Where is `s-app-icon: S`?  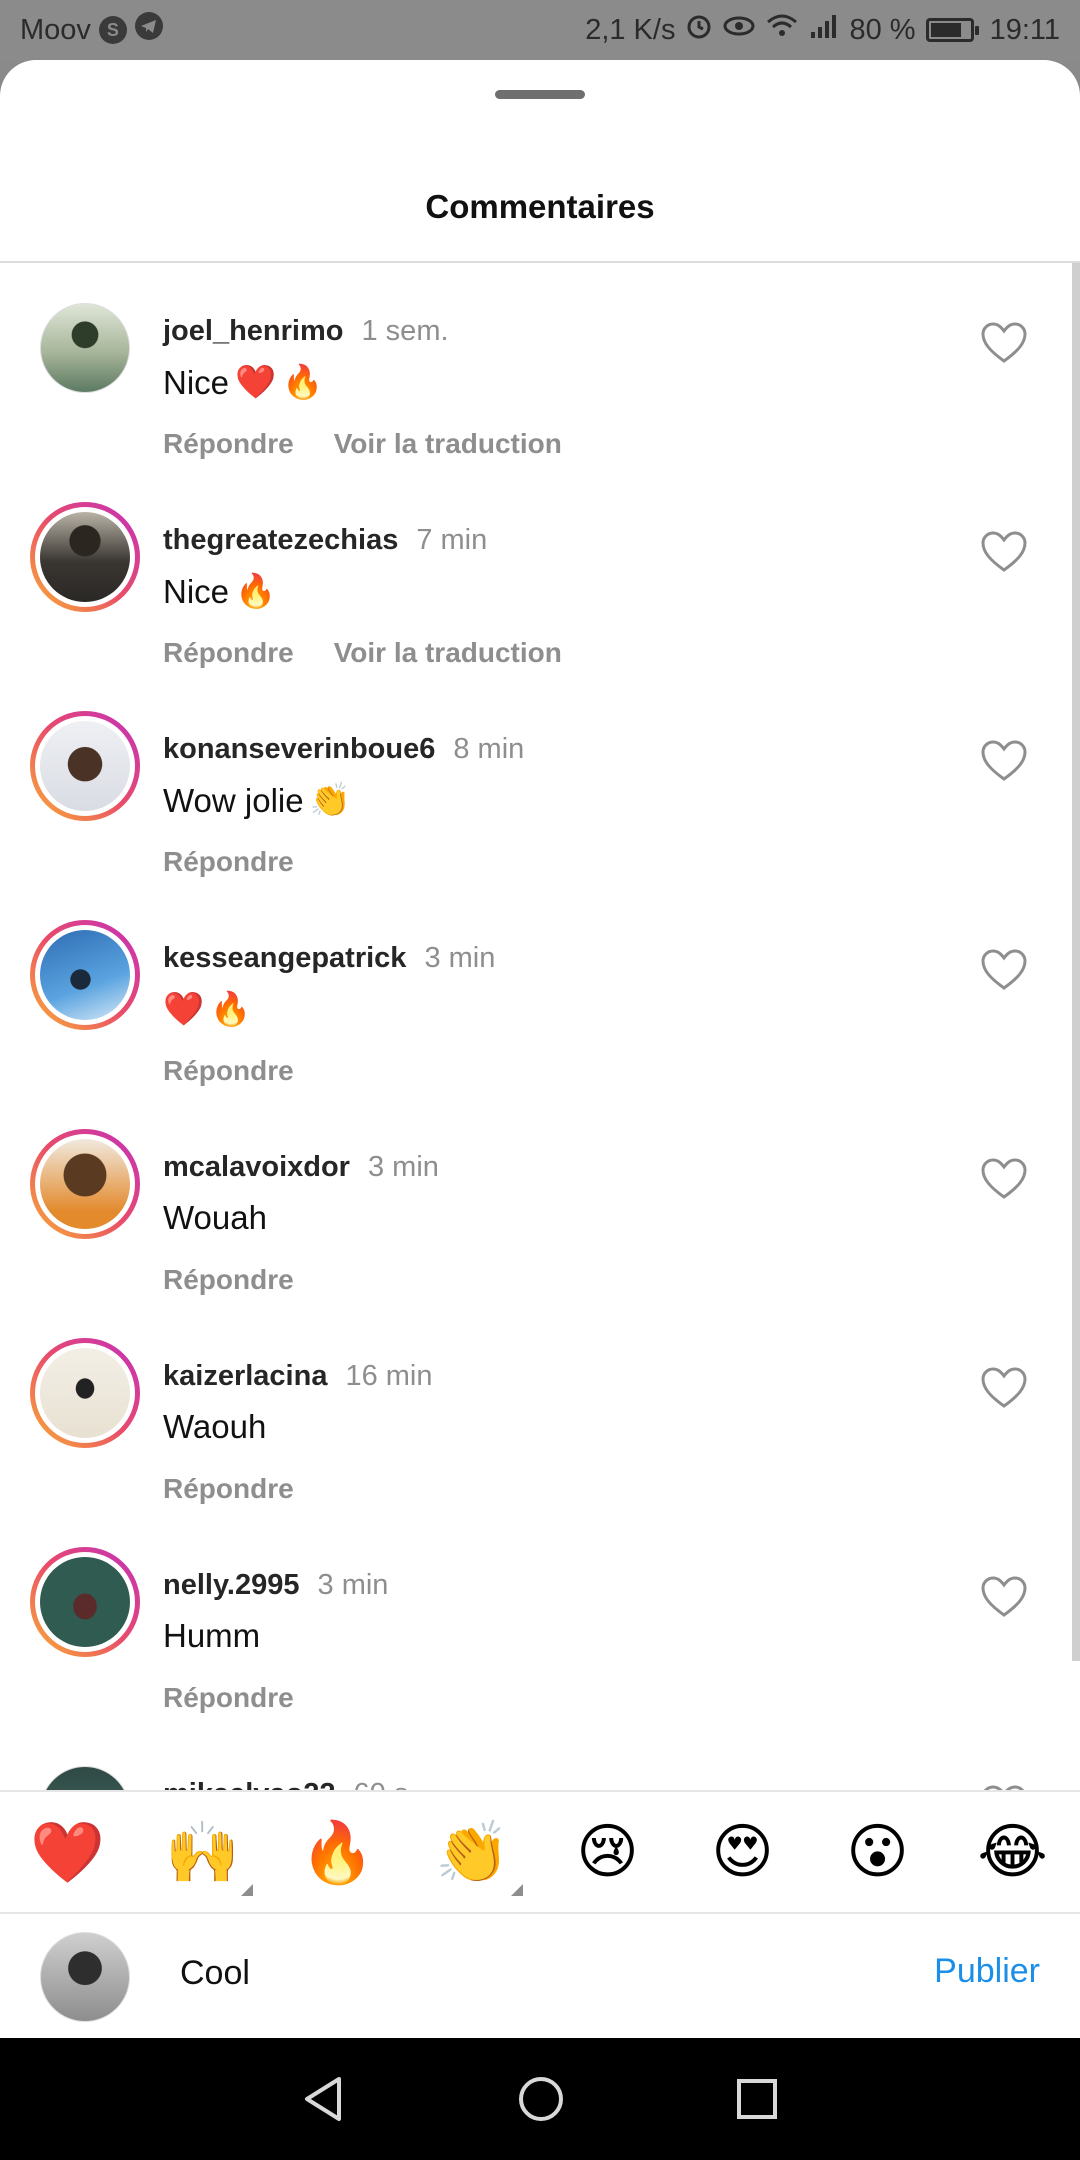
s-app-icon: S is located at coordinates (112, 30).